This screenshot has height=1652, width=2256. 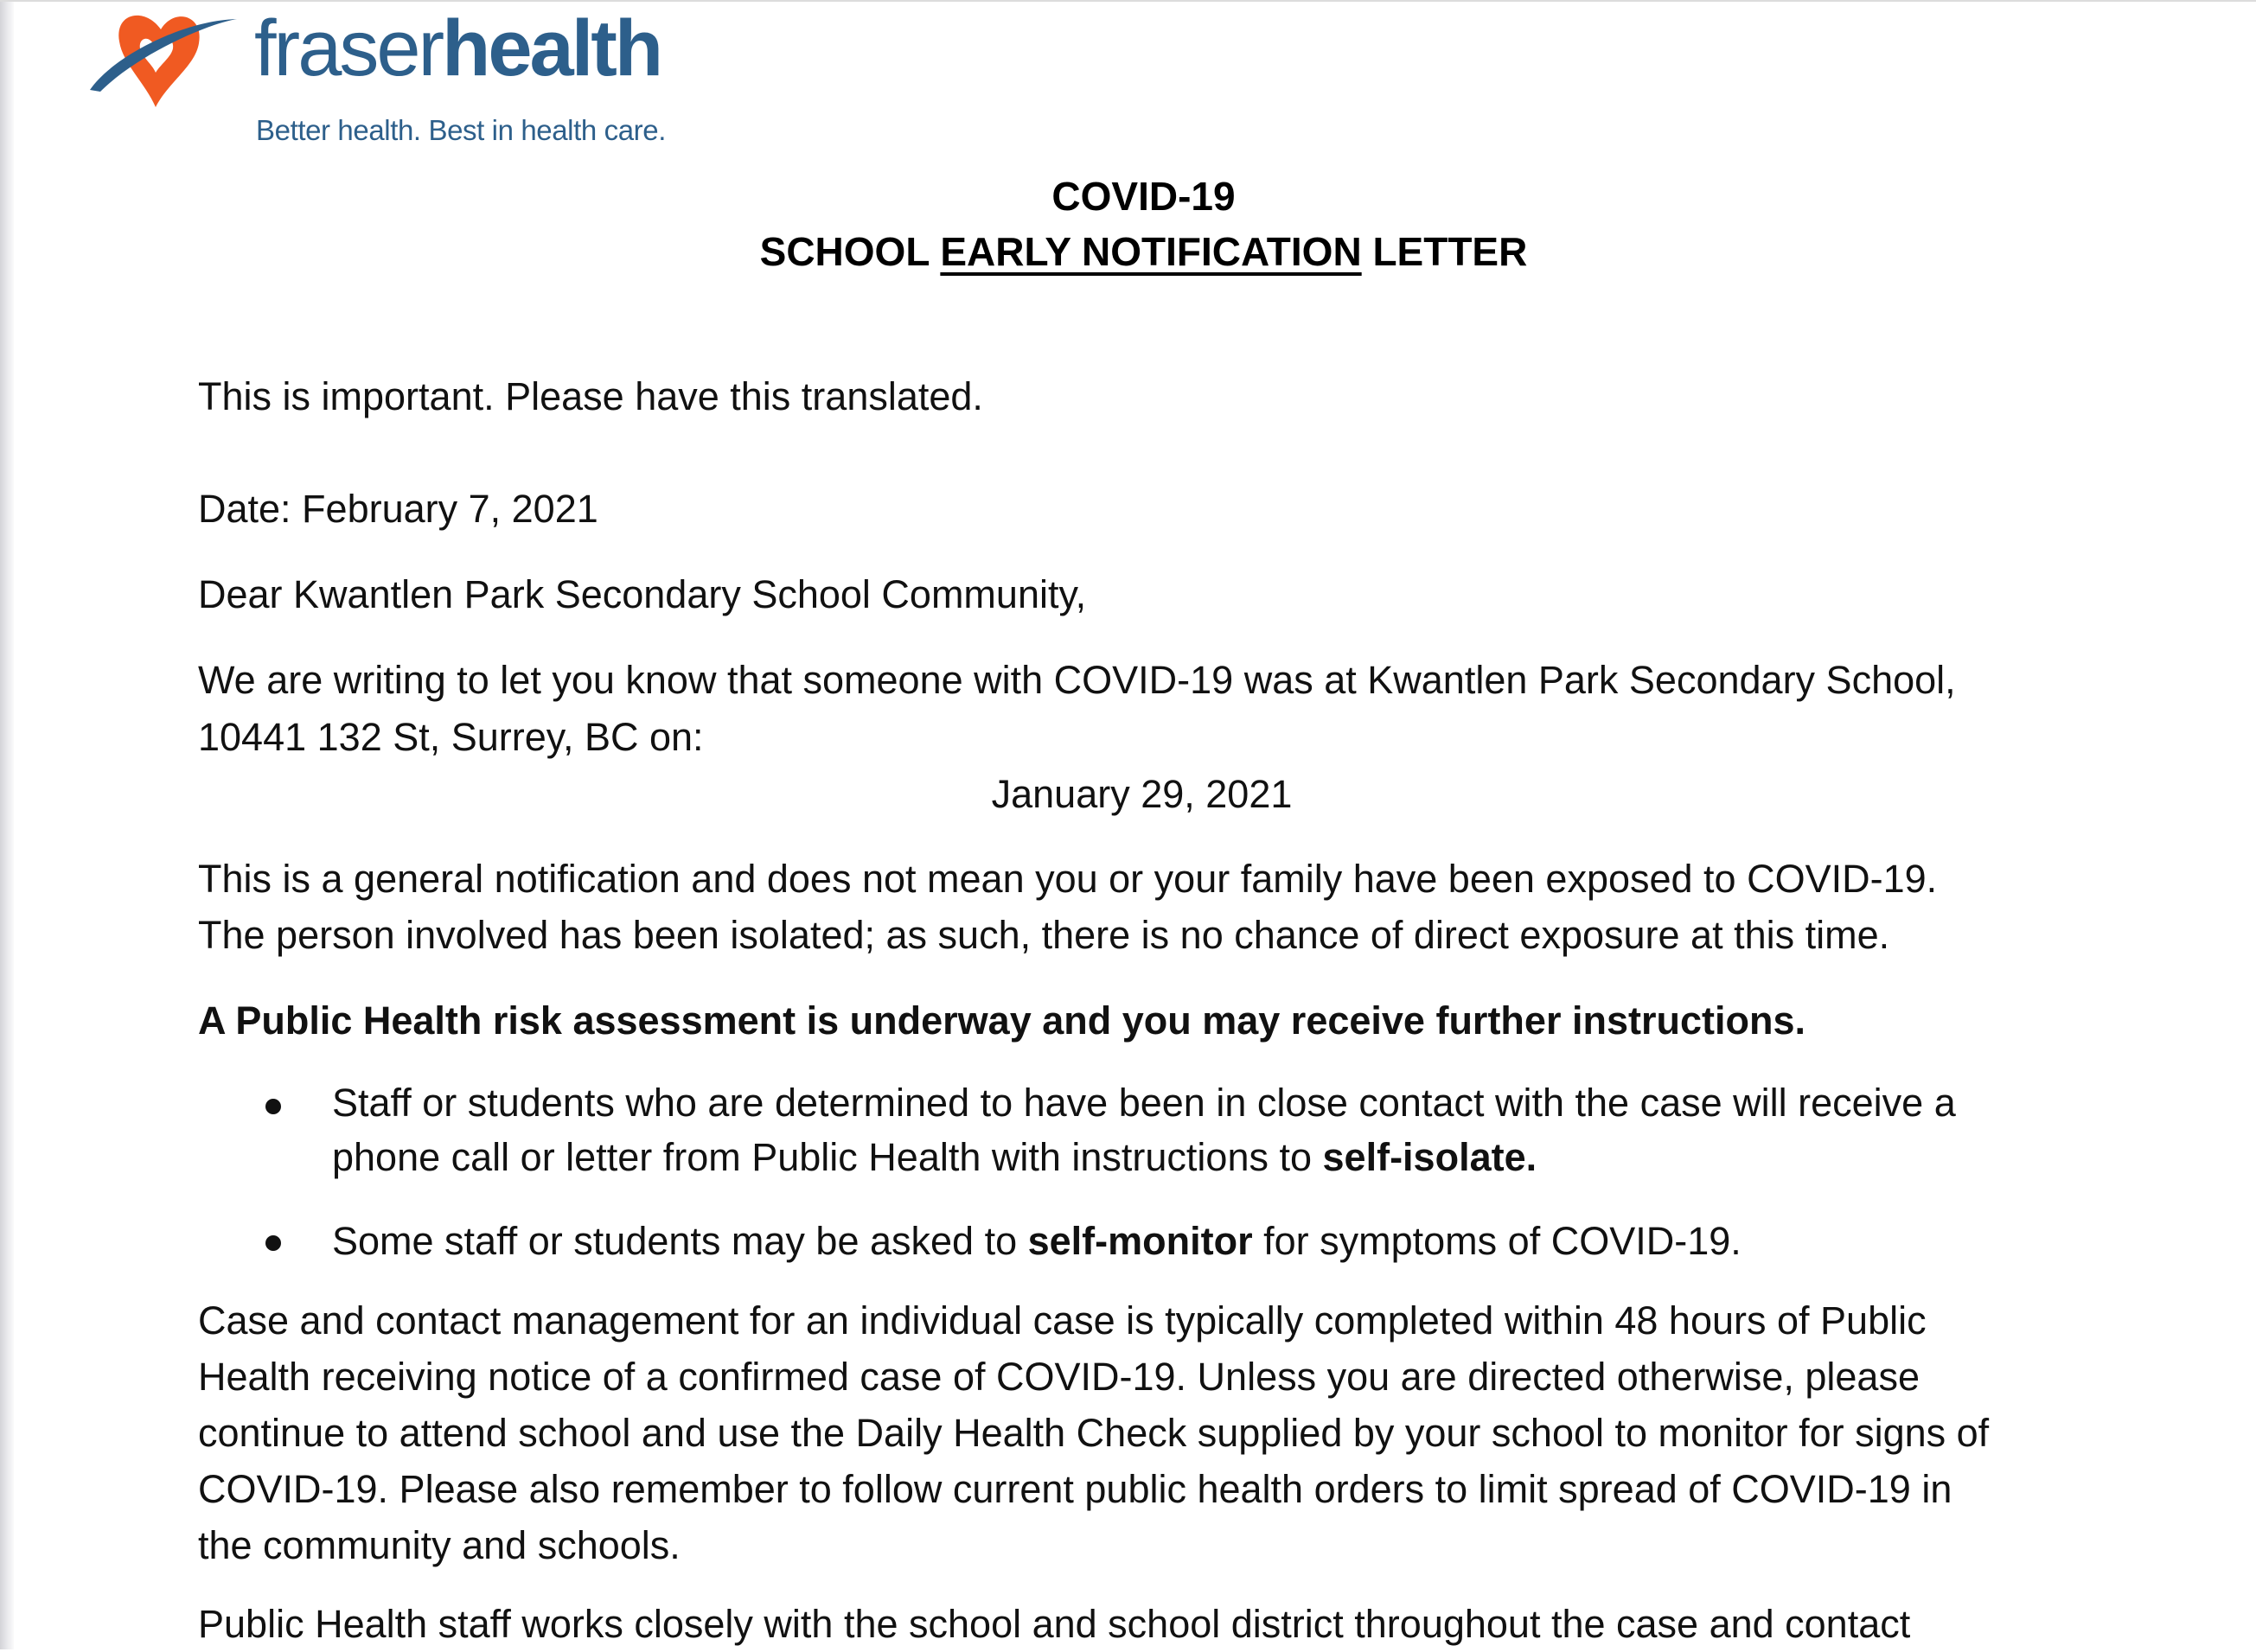 What do you see at coordinates (1143, 196) in the screenshot?
I see `letter-title-covid: COVID-19` at bounding box center [1143, 196].